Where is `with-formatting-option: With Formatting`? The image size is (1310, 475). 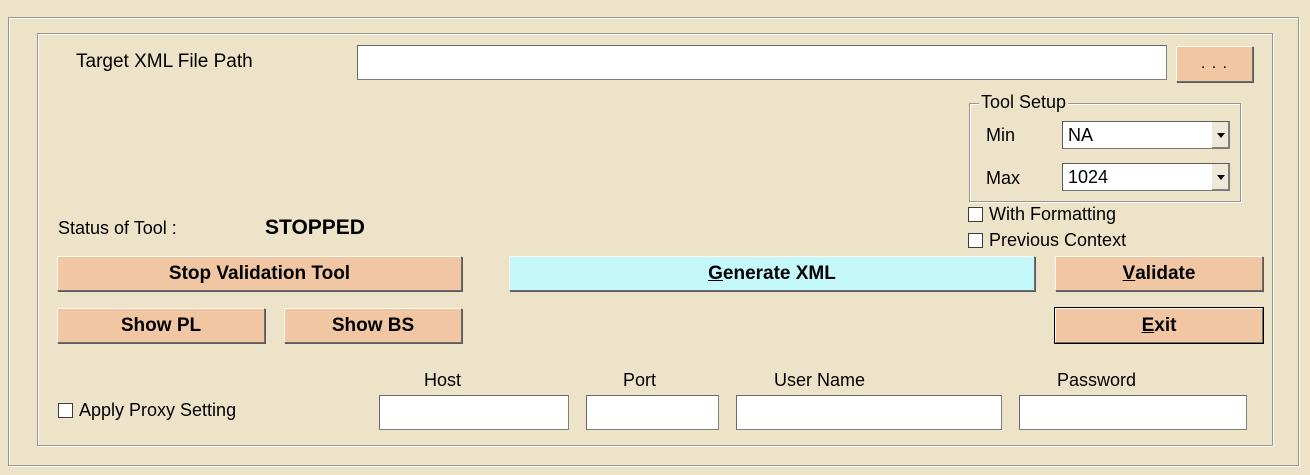
with-formatting-option: With Formatting is located at coordinates (1042, 214).